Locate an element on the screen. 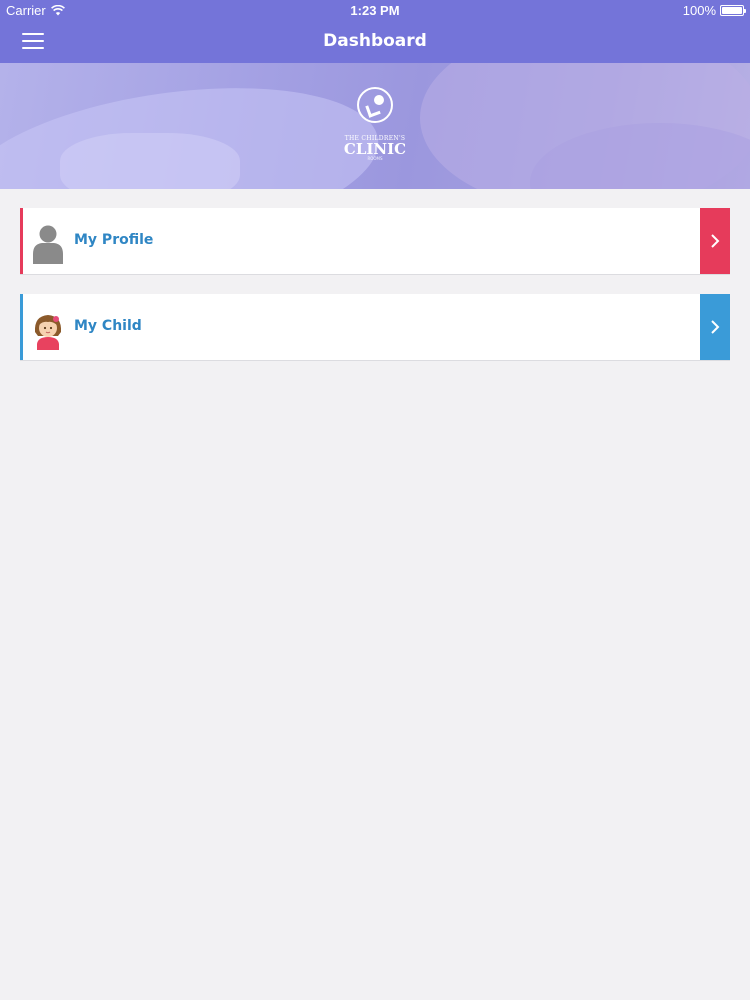 This screenshot has width=750, height=1000. navbar: Dashboard is located at coordinates (375, 42).